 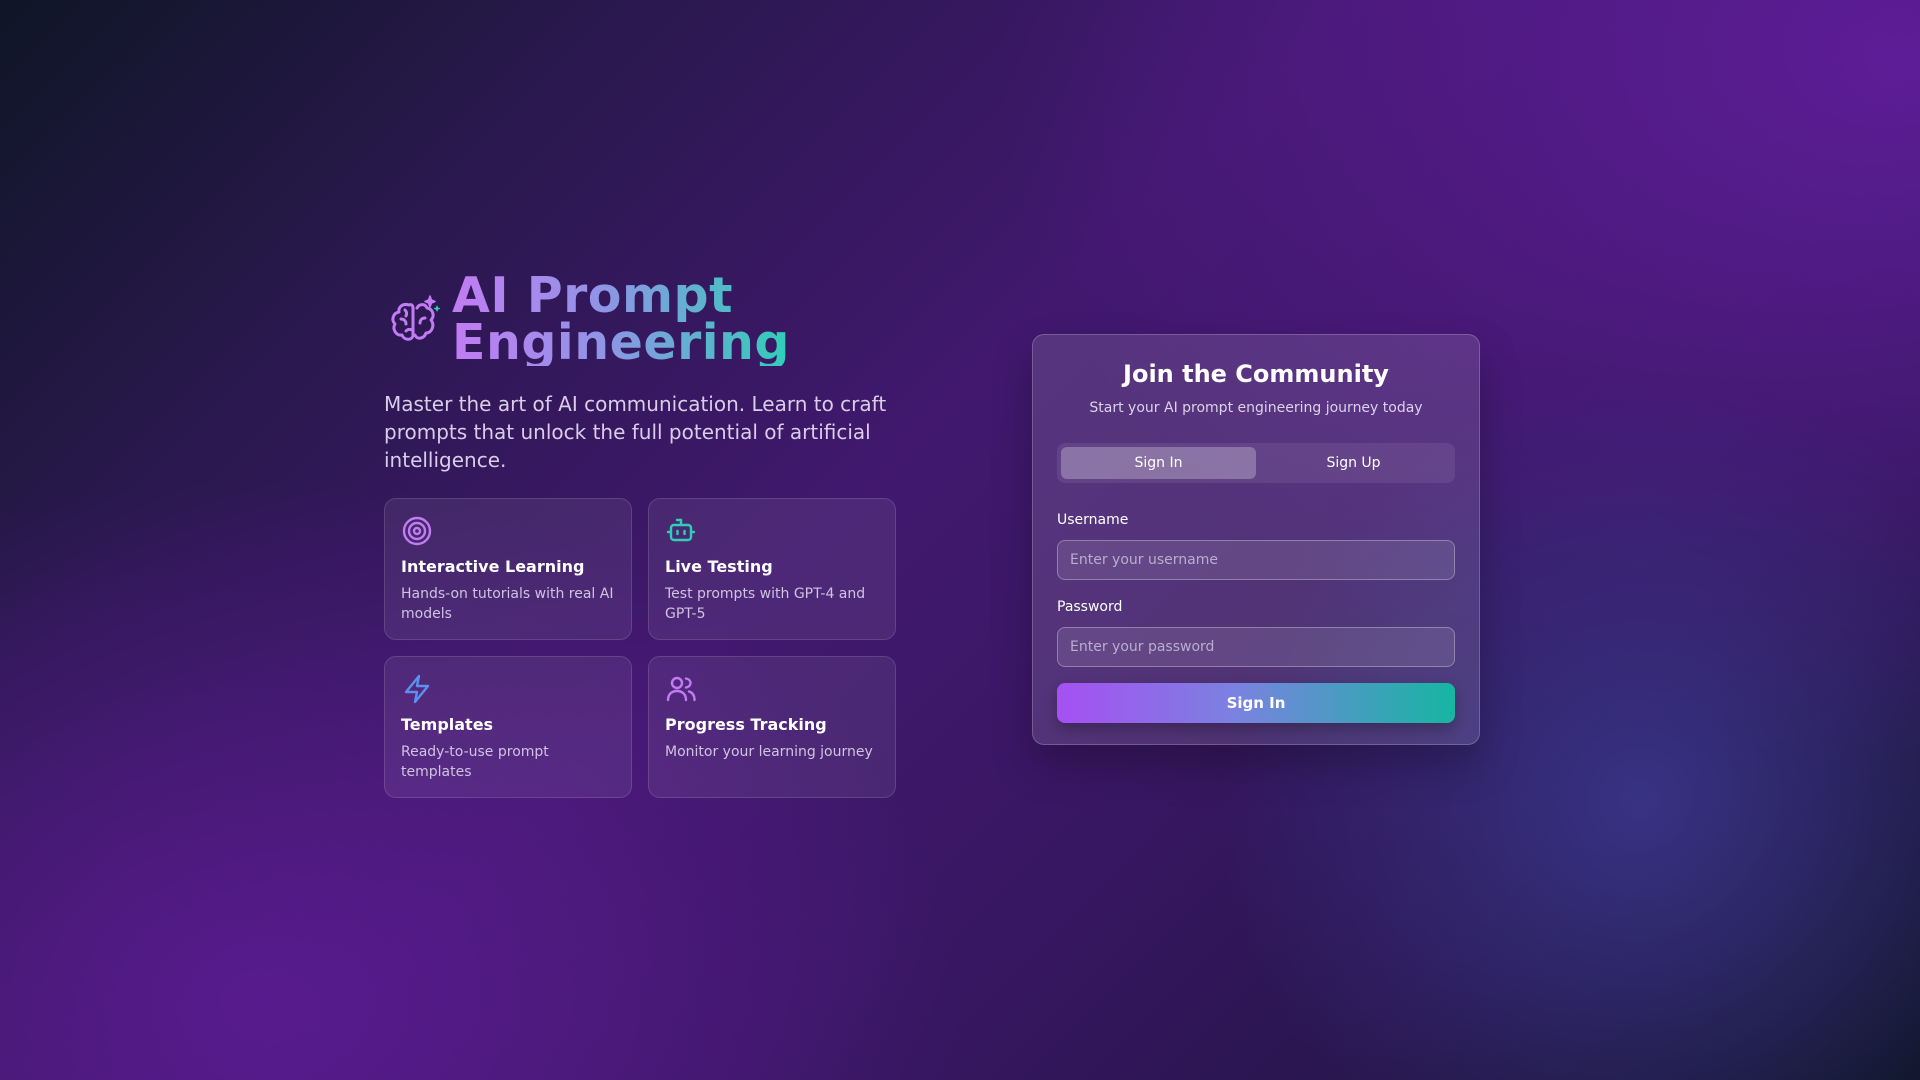 I want to click on feature-card-templates: Templates Ready-to-use prompt templates, so click(x=508, y=727).